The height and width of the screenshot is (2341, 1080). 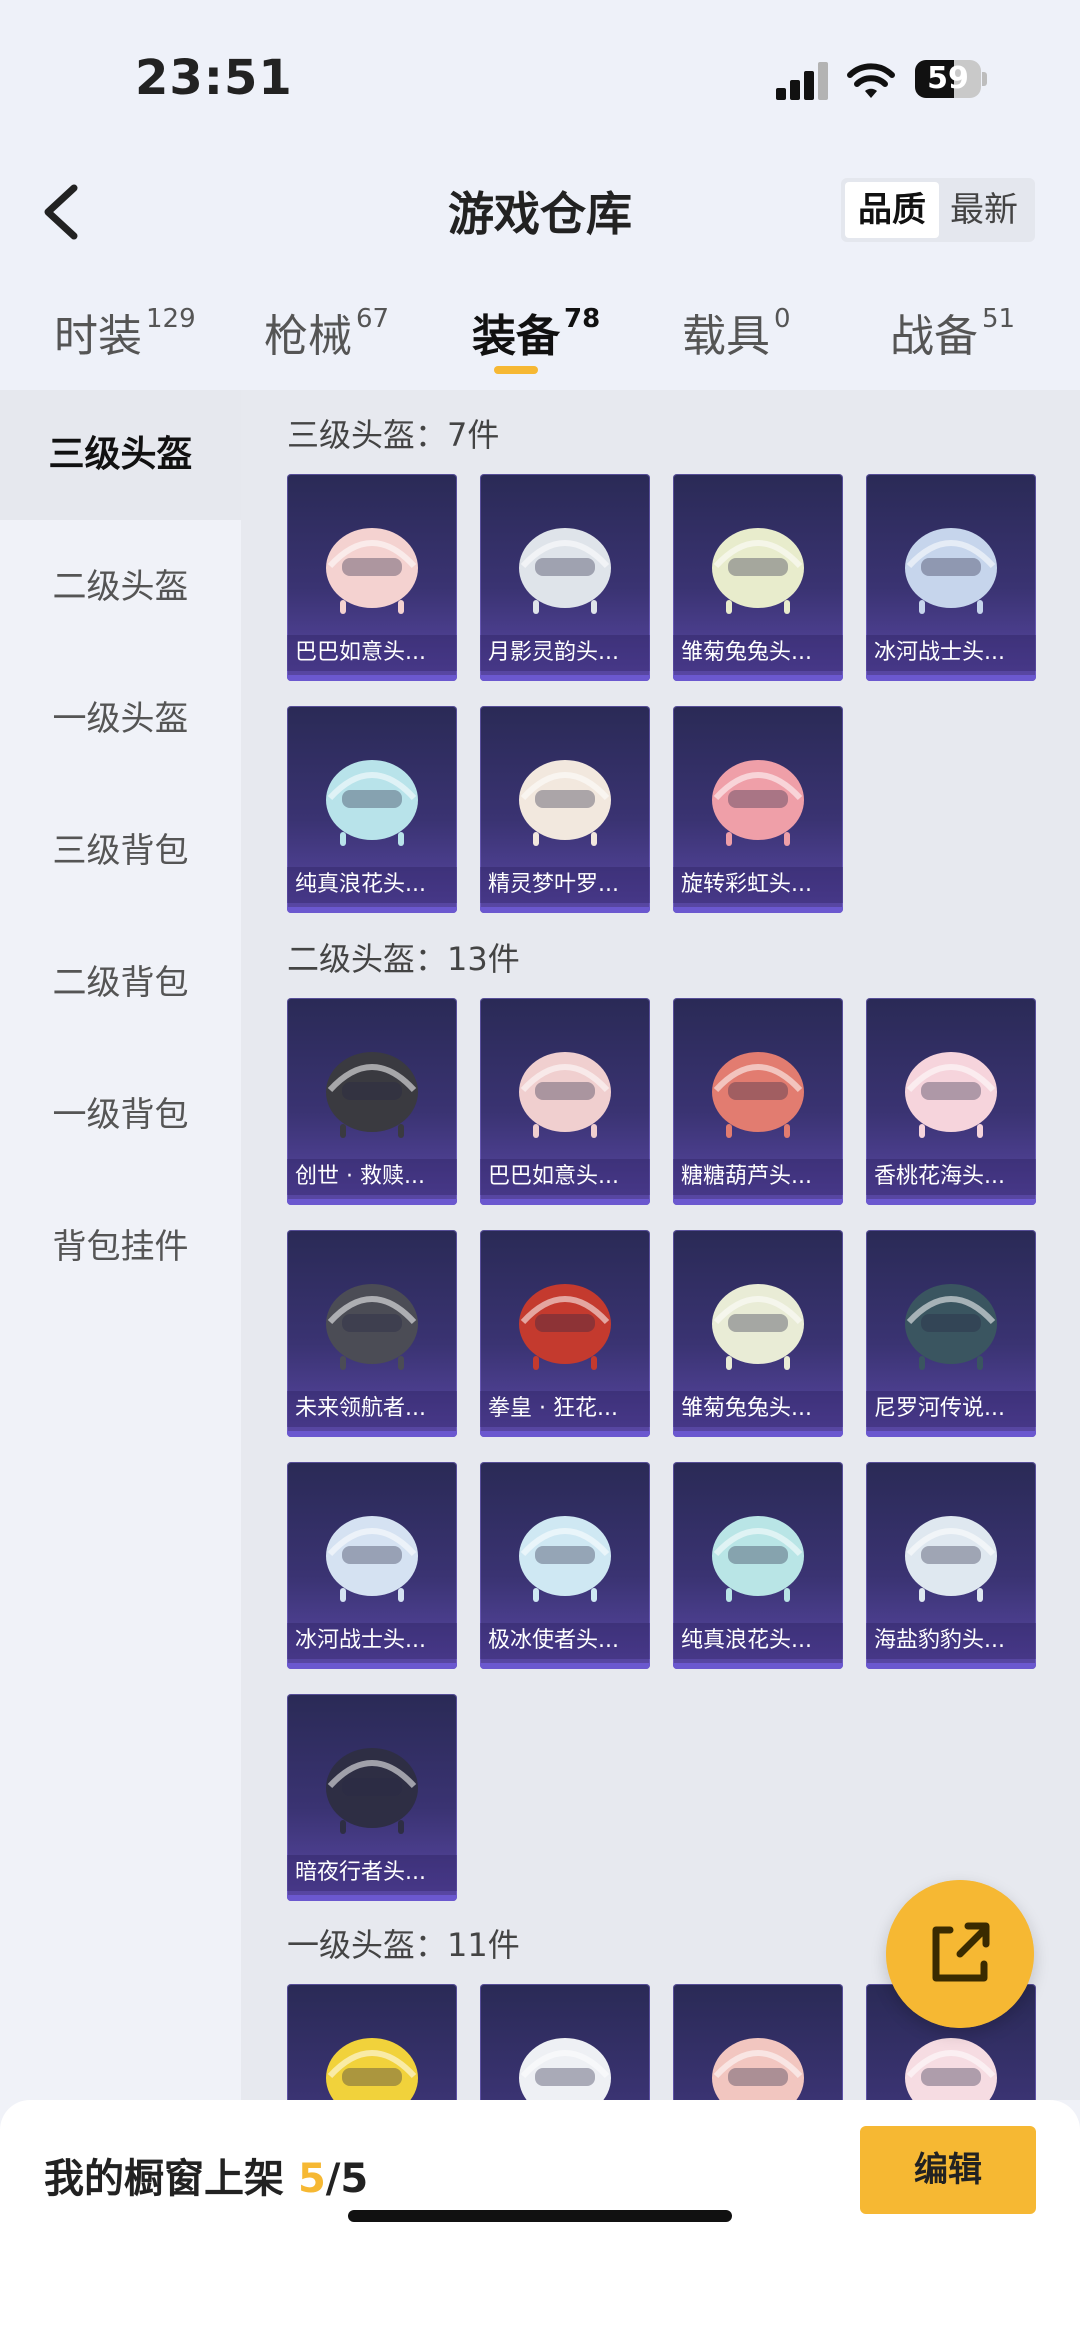 I want to click on sort-toggle: 品质 最新, so click(x=938, y=210).